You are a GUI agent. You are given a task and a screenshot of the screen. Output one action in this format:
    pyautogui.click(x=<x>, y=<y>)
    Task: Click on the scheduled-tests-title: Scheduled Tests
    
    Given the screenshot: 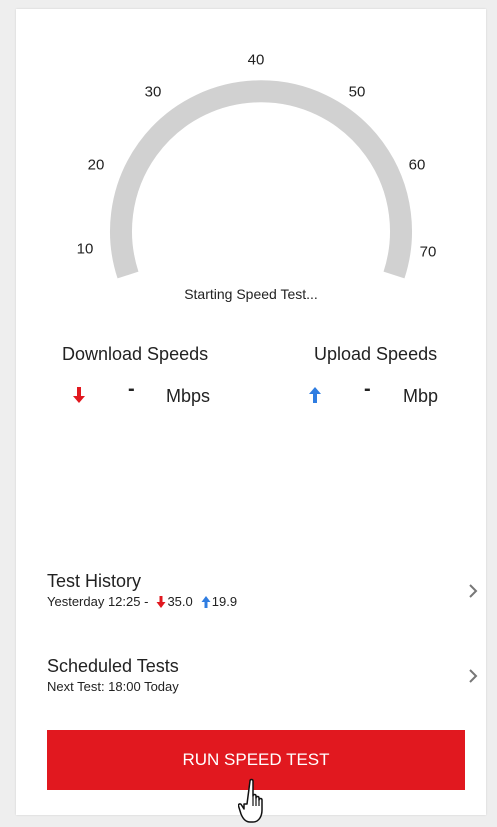 What is the action you would take?
    pyautogui.click(x=113, y=666)
    